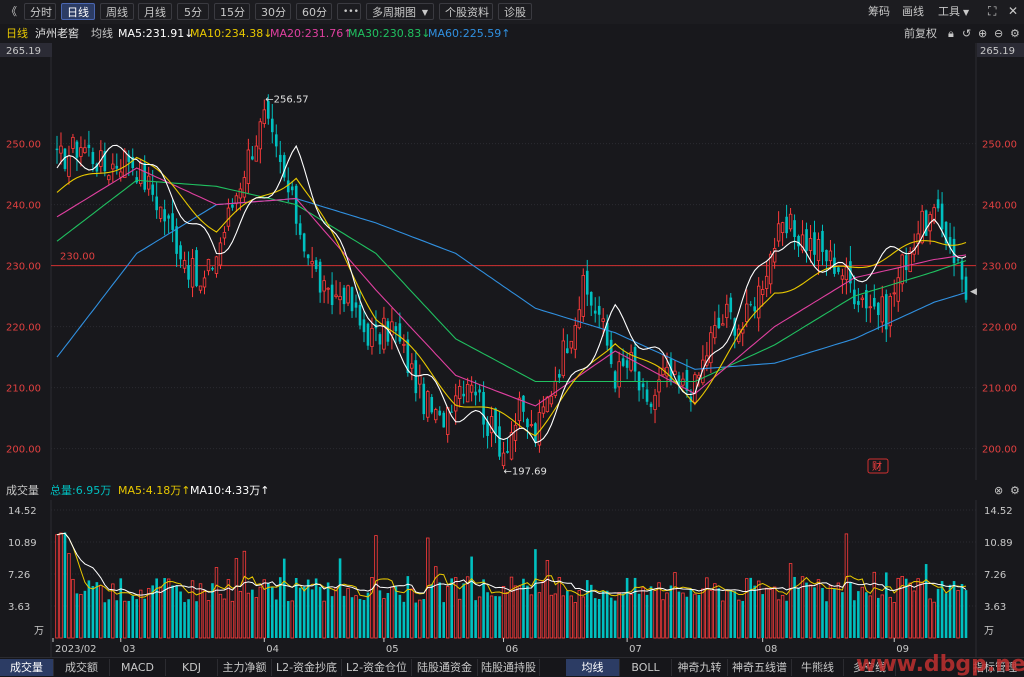 This screenshot has height=677, width=1024. Describe the element at coordinates (232, 11) in the screenshot. I see `tab-15min: 15分` at that location.